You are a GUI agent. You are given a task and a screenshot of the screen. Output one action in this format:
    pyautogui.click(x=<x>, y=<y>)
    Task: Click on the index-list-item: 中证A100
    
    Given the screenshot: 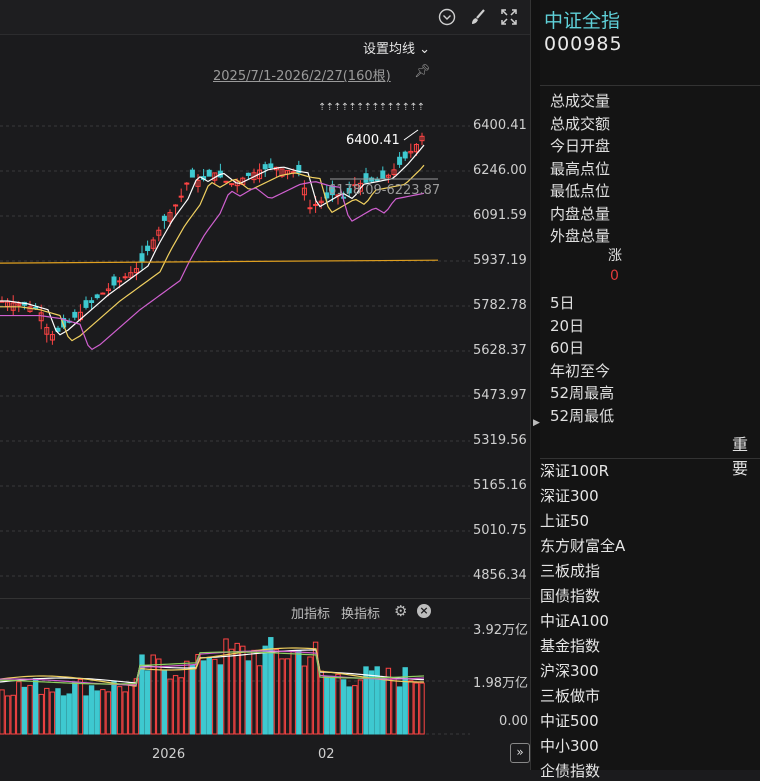 What is the action you would take?
    pyautogui.click(x=574, y=620)
    